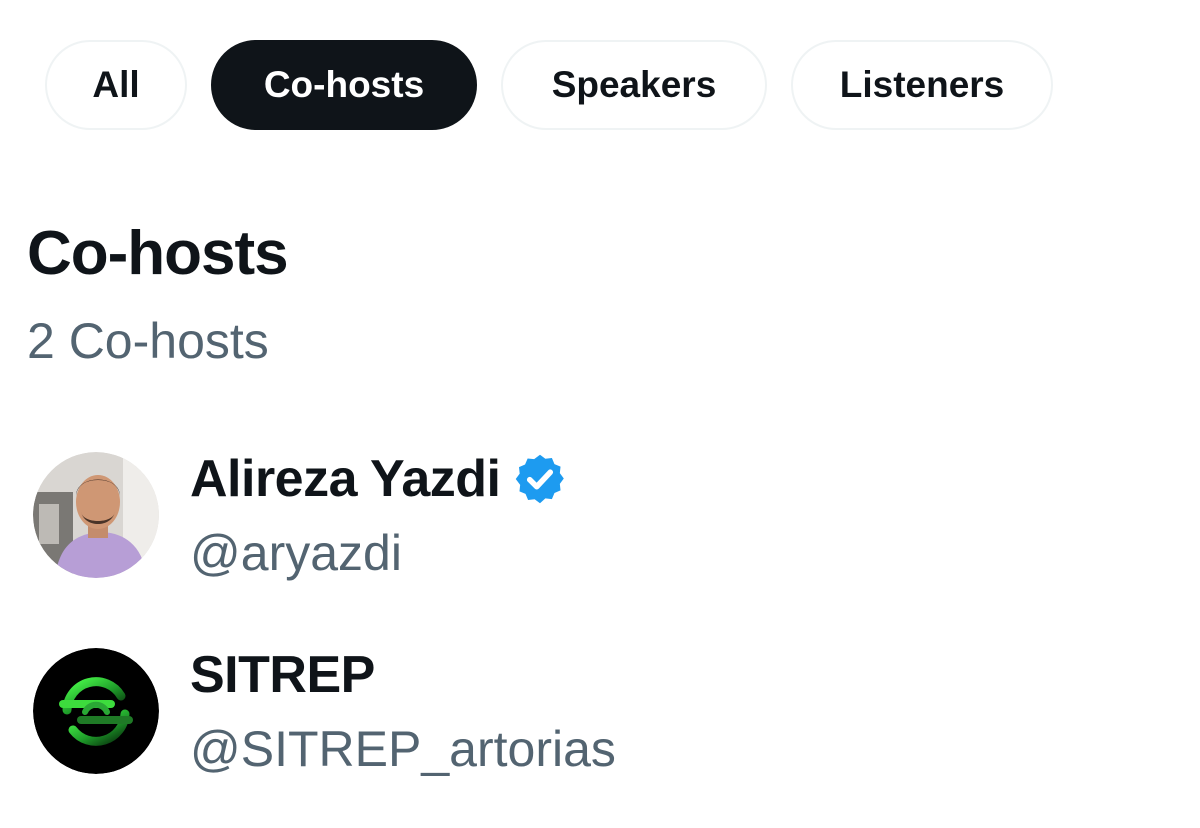 Image resolution: width=1200 pixels, height=828 pixels. I want to click on sitrep-logo-icon, so click(96, 711).